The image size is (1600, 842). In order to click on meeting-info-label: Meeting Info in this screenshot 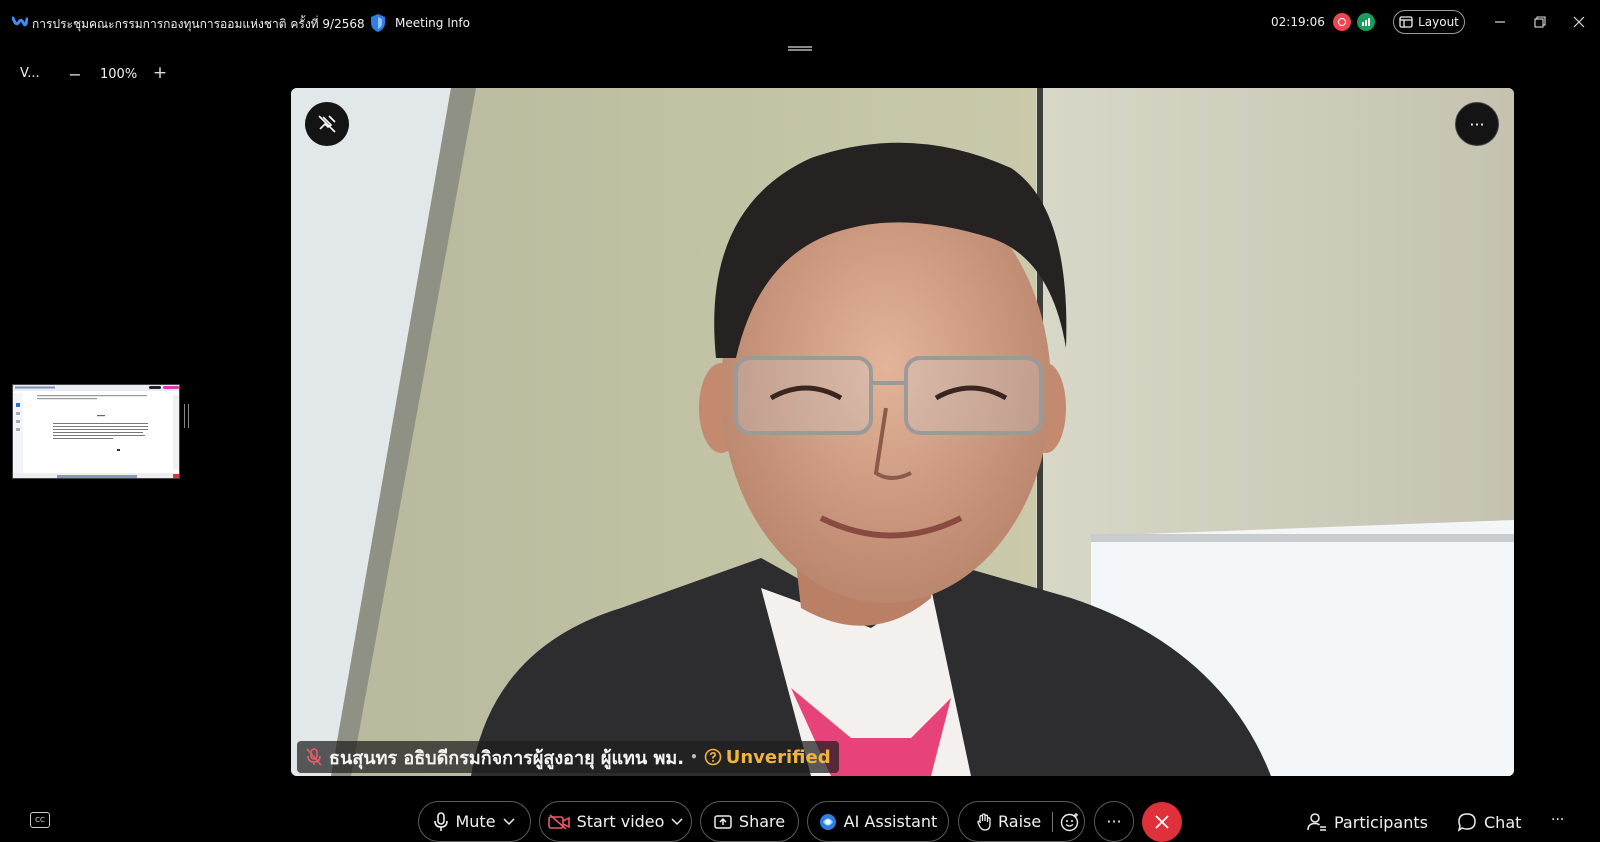, I will do `click(432, 23)`.